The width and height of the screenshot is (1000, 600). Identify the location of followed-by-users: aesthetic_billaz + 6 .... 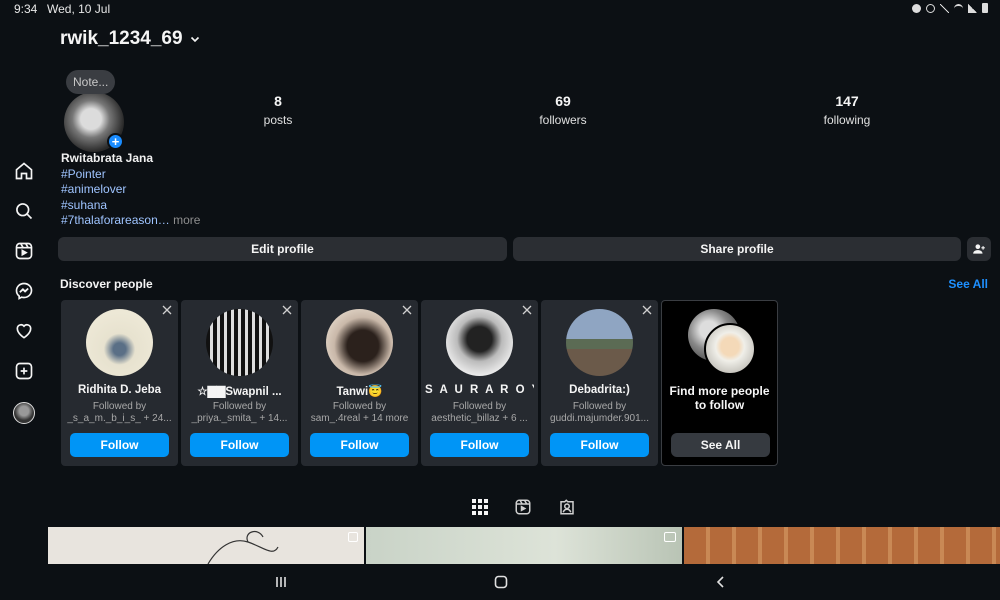
(479, 418).